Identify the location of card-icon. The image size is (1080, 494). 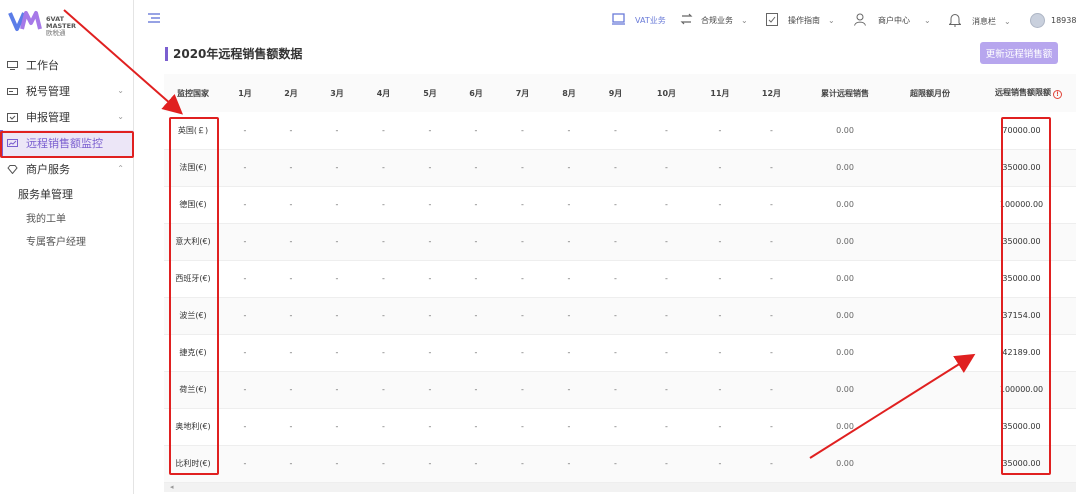
(12, 91).